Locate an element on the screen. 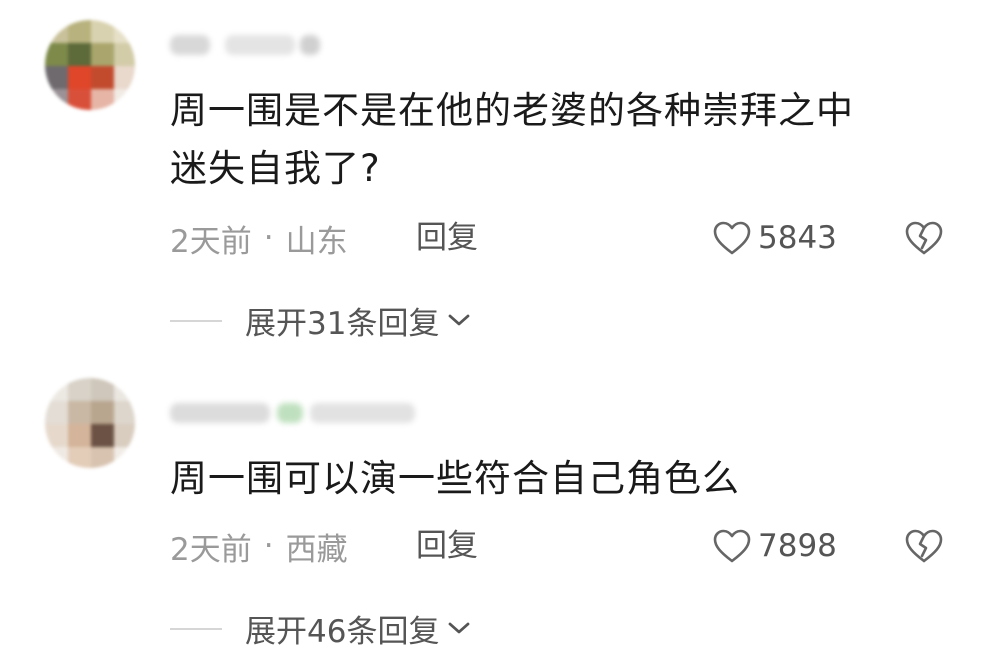 This screenshot has width=1000, height=654. expand-replies-button: 展开46条回复 is located at coordinates (358, 628).